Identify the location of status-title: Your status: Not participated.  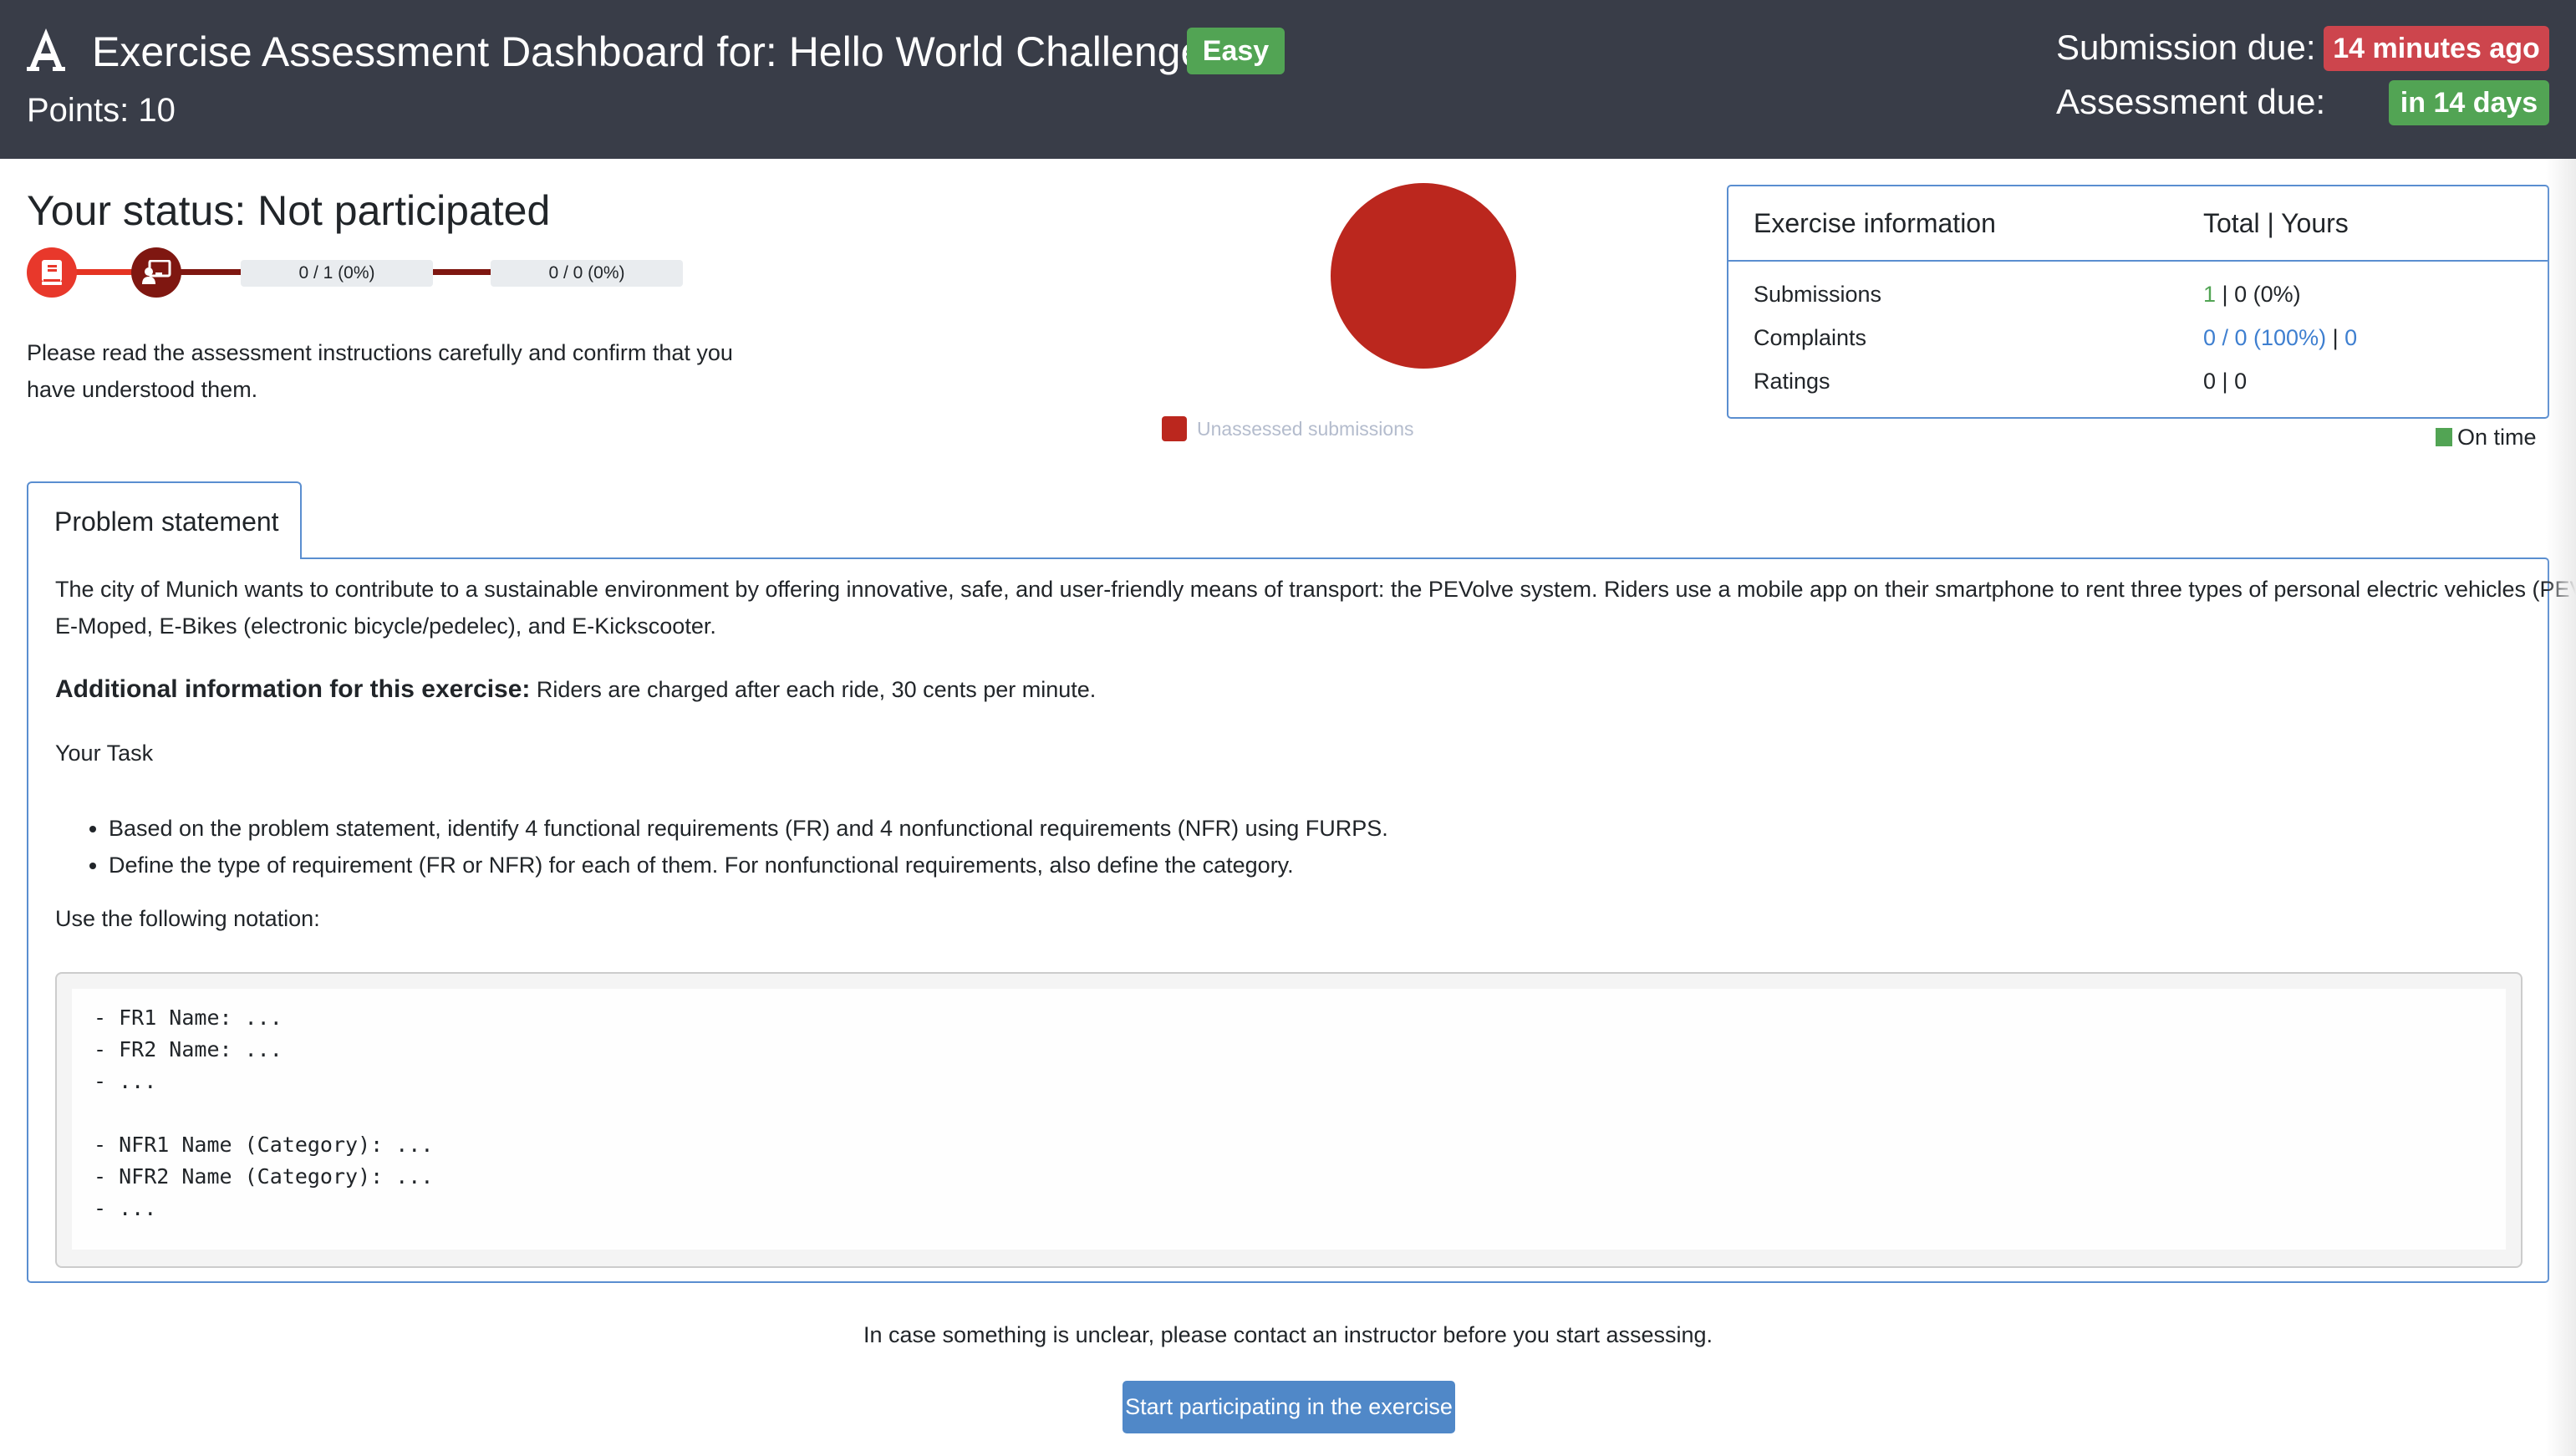
(289, 210).